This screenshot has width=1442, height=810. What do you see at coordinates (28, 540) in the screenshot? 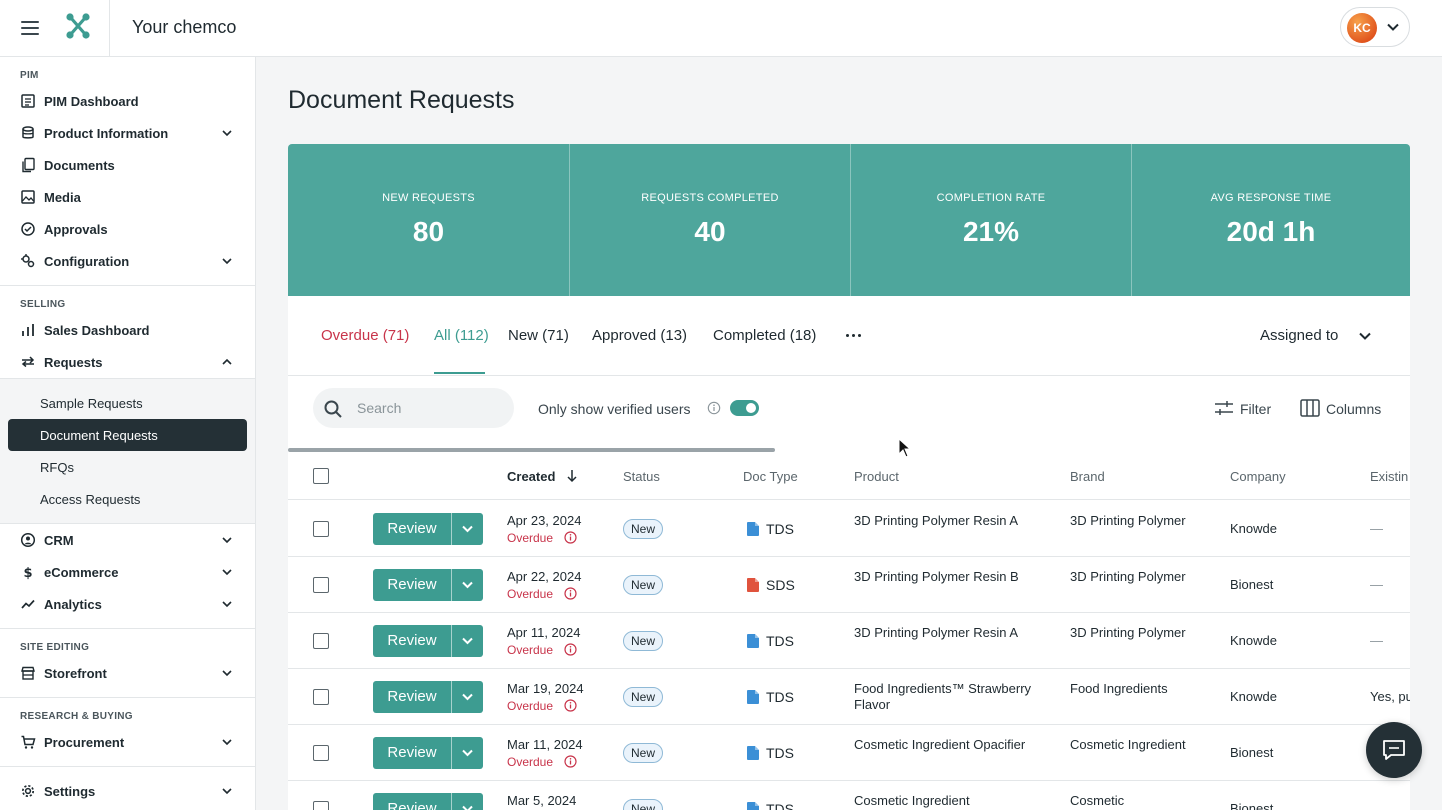
I see `user-circle-icon` at bounding box center [28, 540].